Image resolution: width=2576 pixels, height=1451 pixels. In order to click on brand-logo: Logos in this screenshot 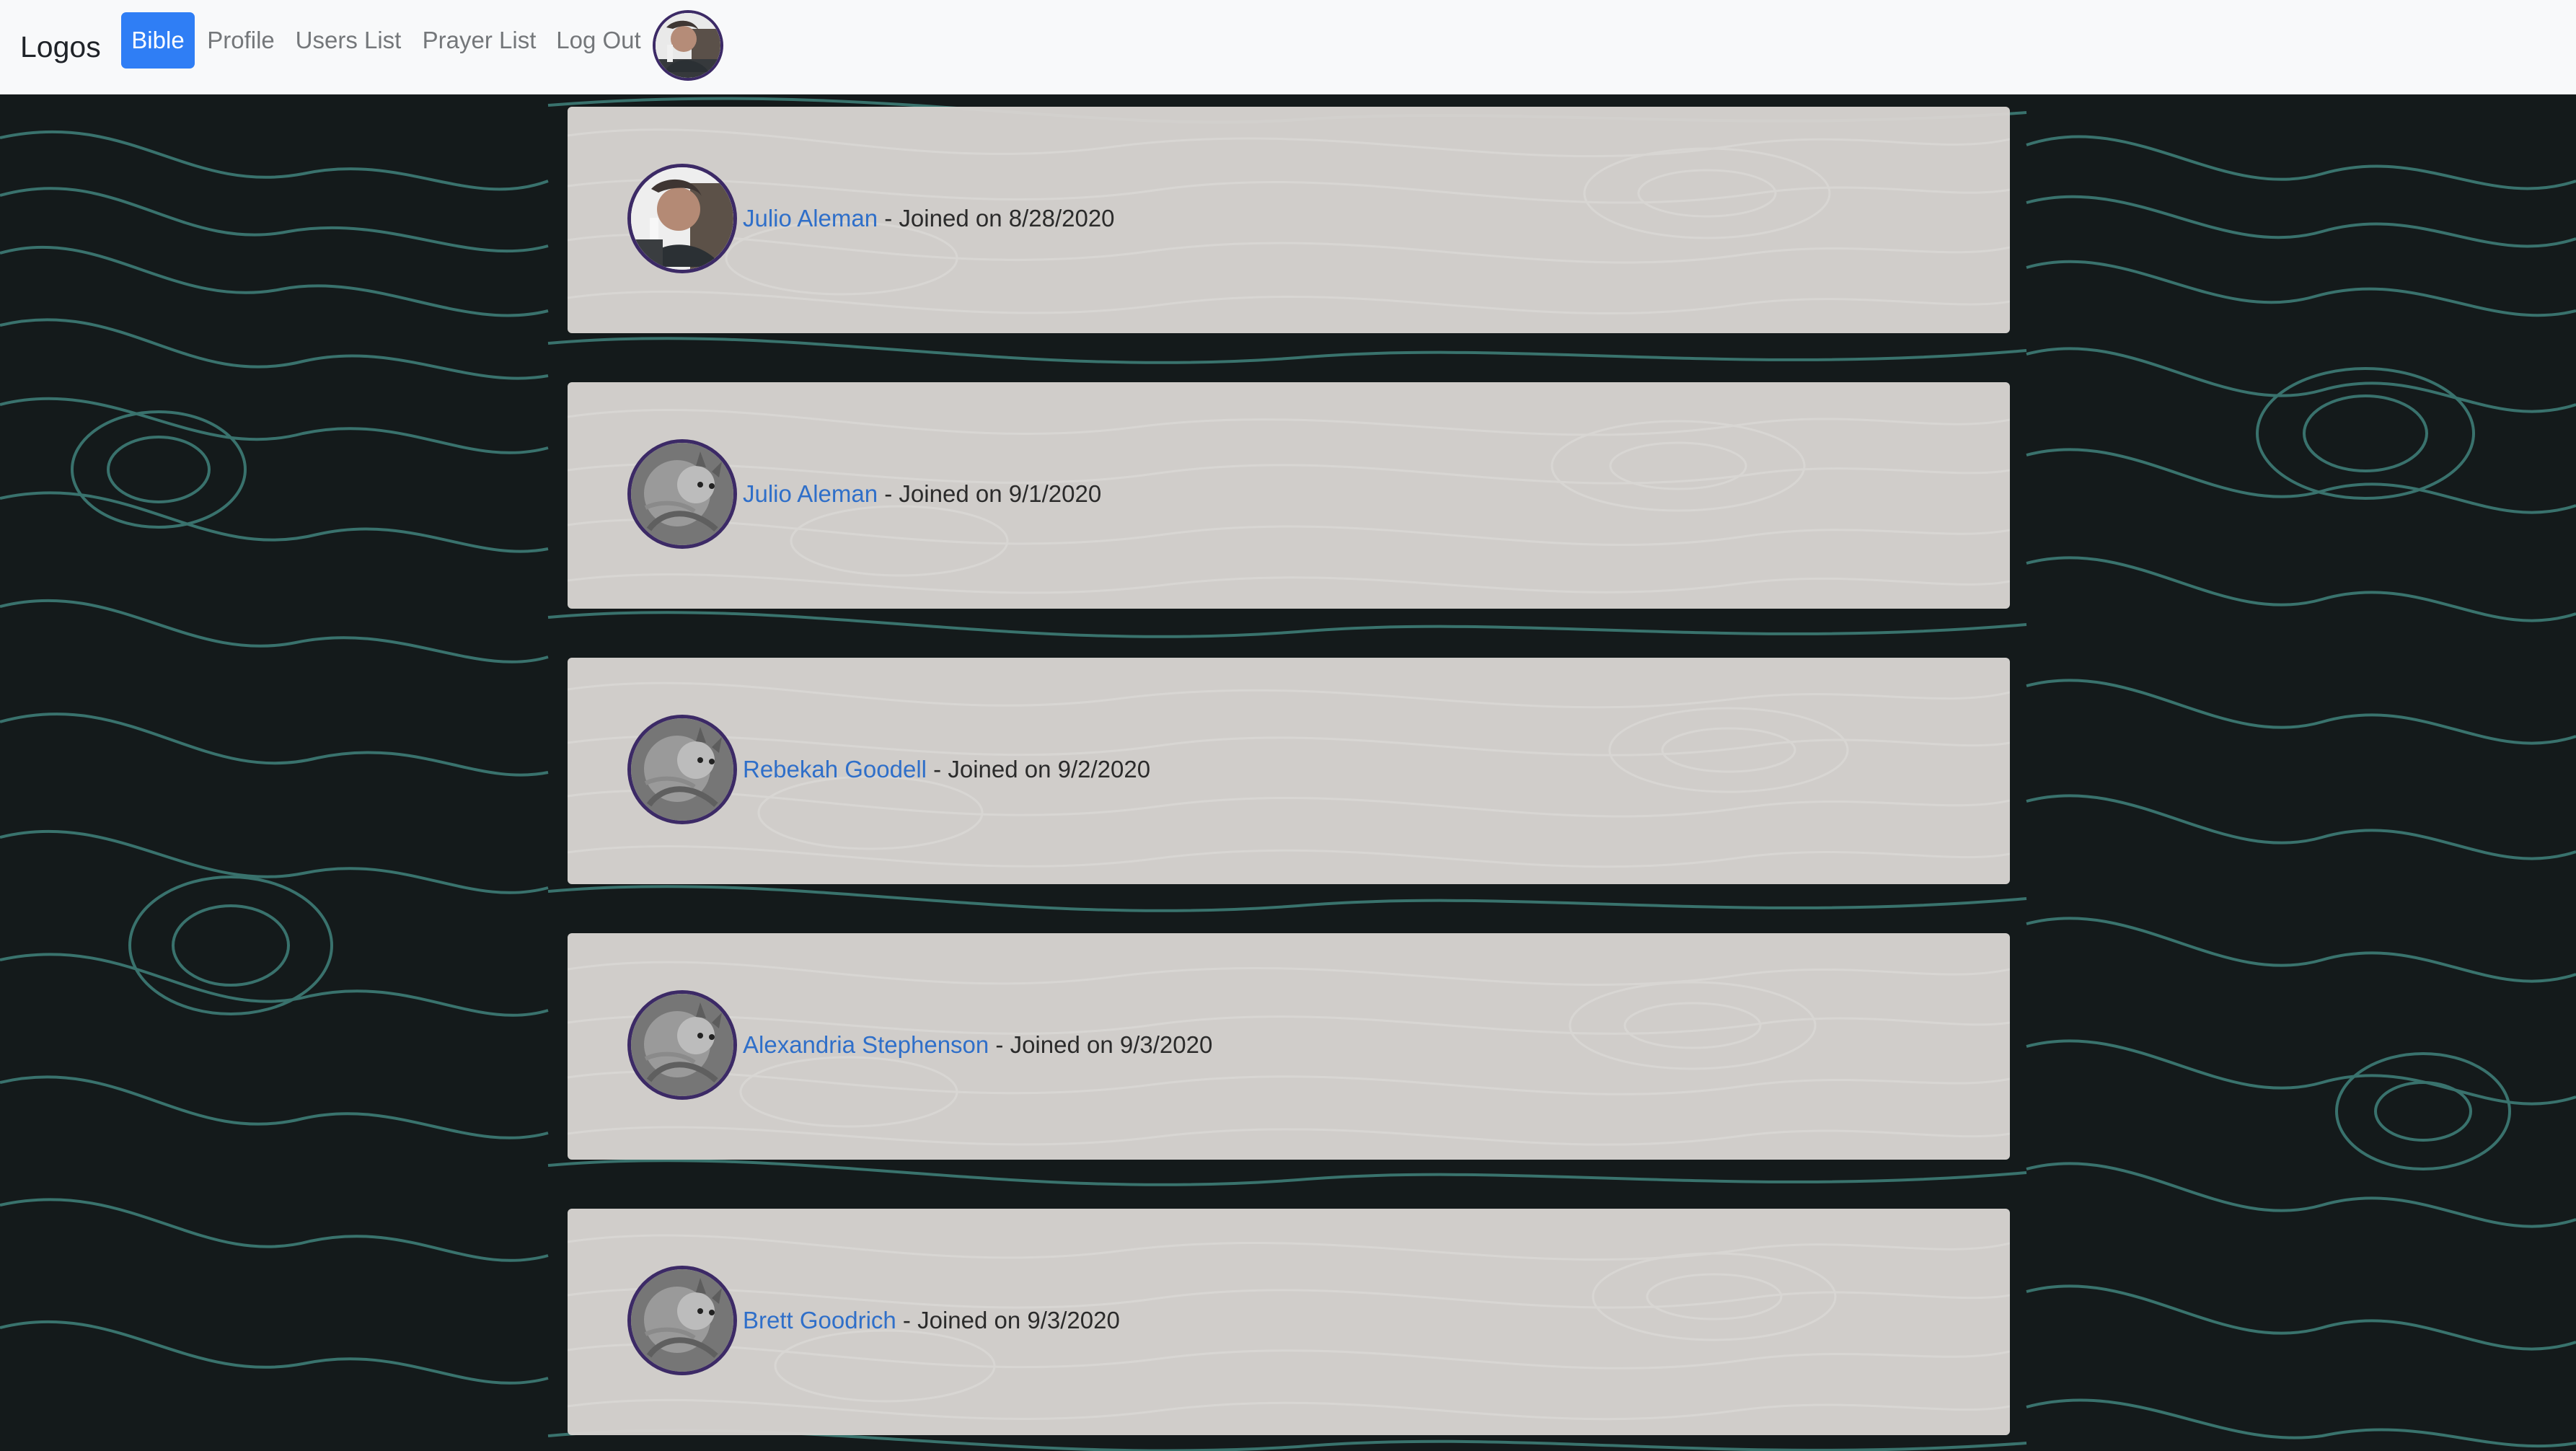, I will do `click(60, 47)`.